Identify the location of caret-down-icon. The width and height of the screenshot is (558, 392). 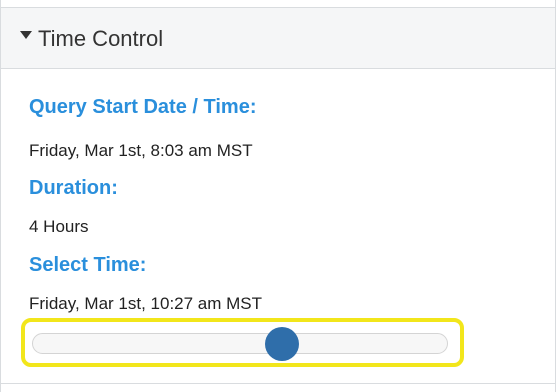
(26, 35).